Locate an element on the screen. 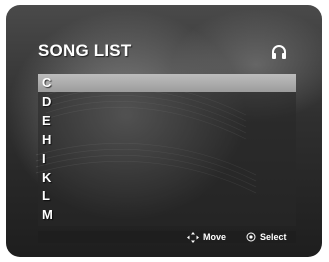  list-item-label: H is located at coordinates (47, 139).